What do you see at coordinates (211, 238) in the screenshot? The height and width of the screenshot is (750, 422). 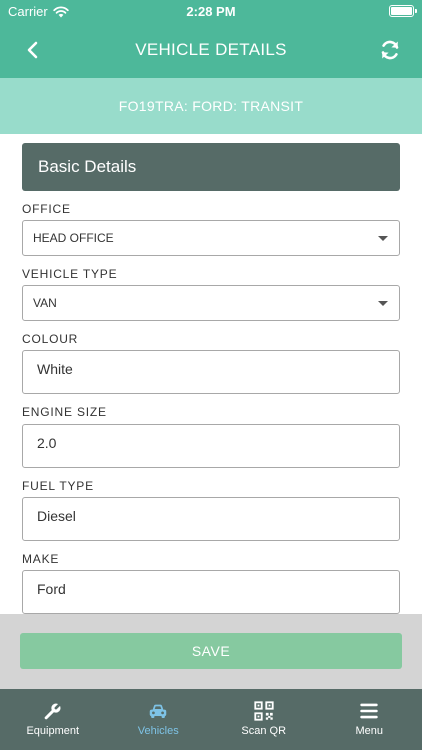 I see `office-select: HEAD OFFICE` at bounding box center [211, 238].